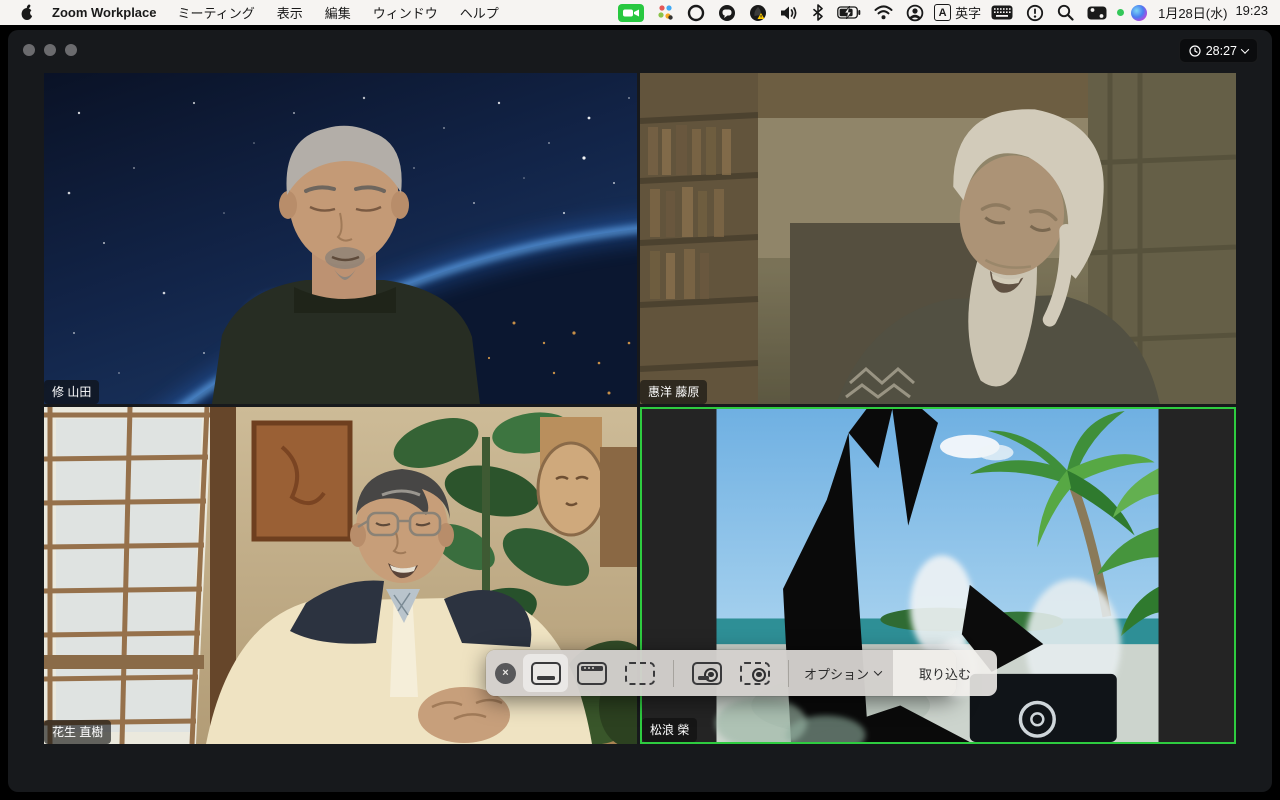 Image resolution: width=1280 pixels, height=800 pixels. What do you see at coordinates (1139, 12) in the screenshot?
I see `siri-icon` at bounding box center [1139, 12].